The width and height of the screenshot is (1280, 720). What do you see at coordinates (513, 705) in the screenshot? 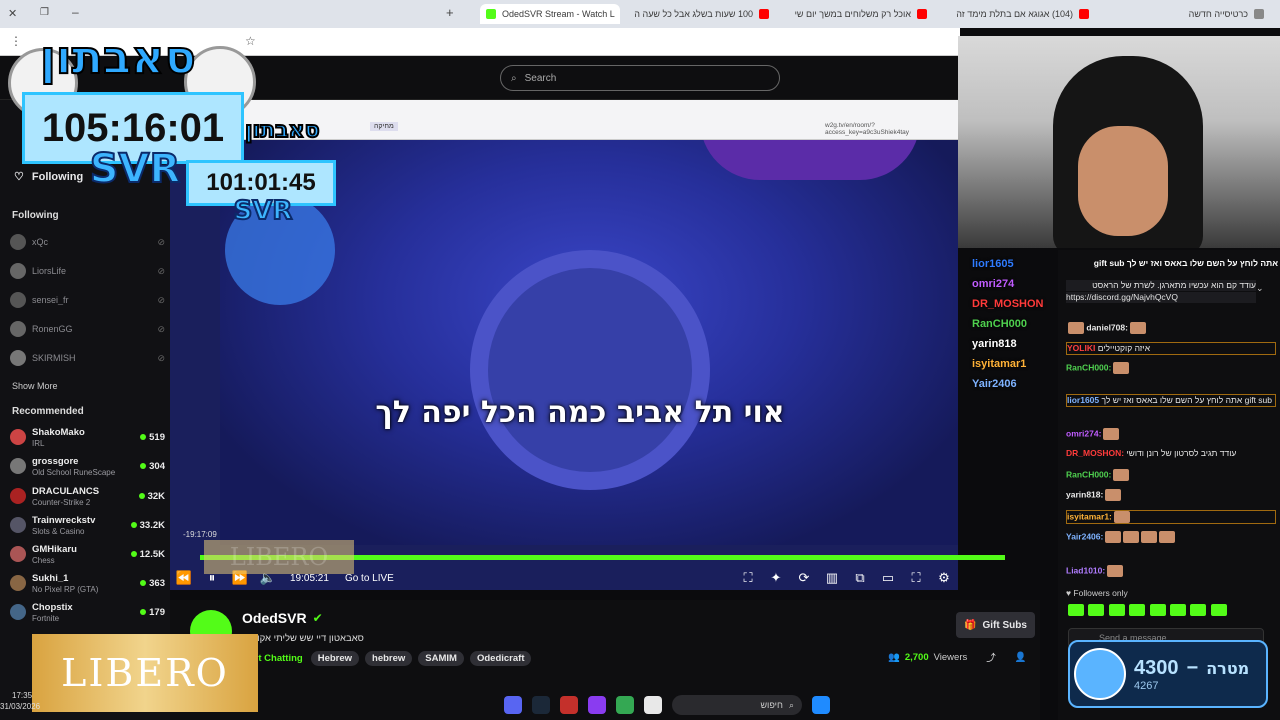
I see `discord-icon` at bounding box center [513, 705].